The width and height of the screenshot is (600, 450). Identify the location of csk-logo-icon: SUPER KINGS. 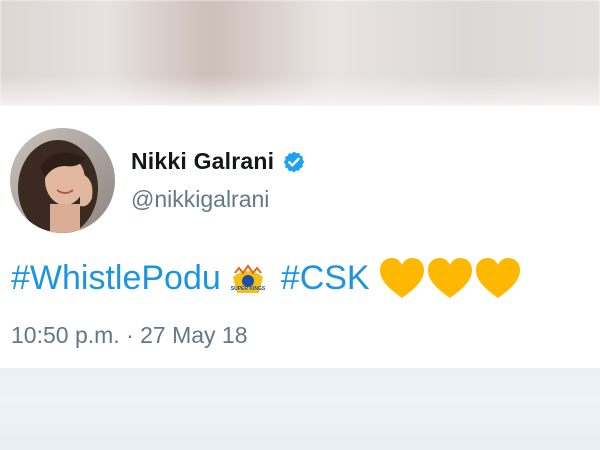
(248, 278).